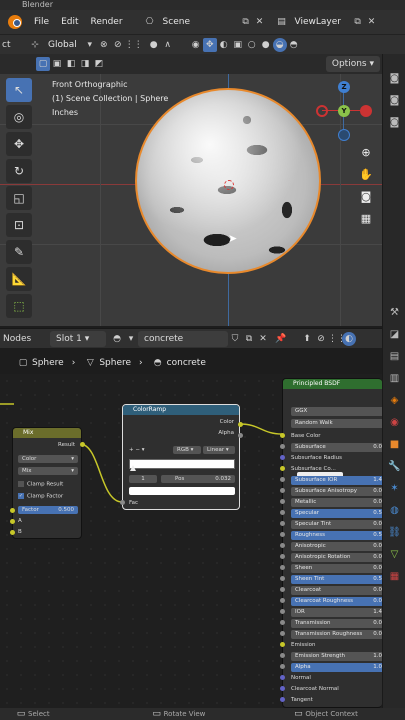  I want to click on ramp-stop-marker, so click(133, 468).